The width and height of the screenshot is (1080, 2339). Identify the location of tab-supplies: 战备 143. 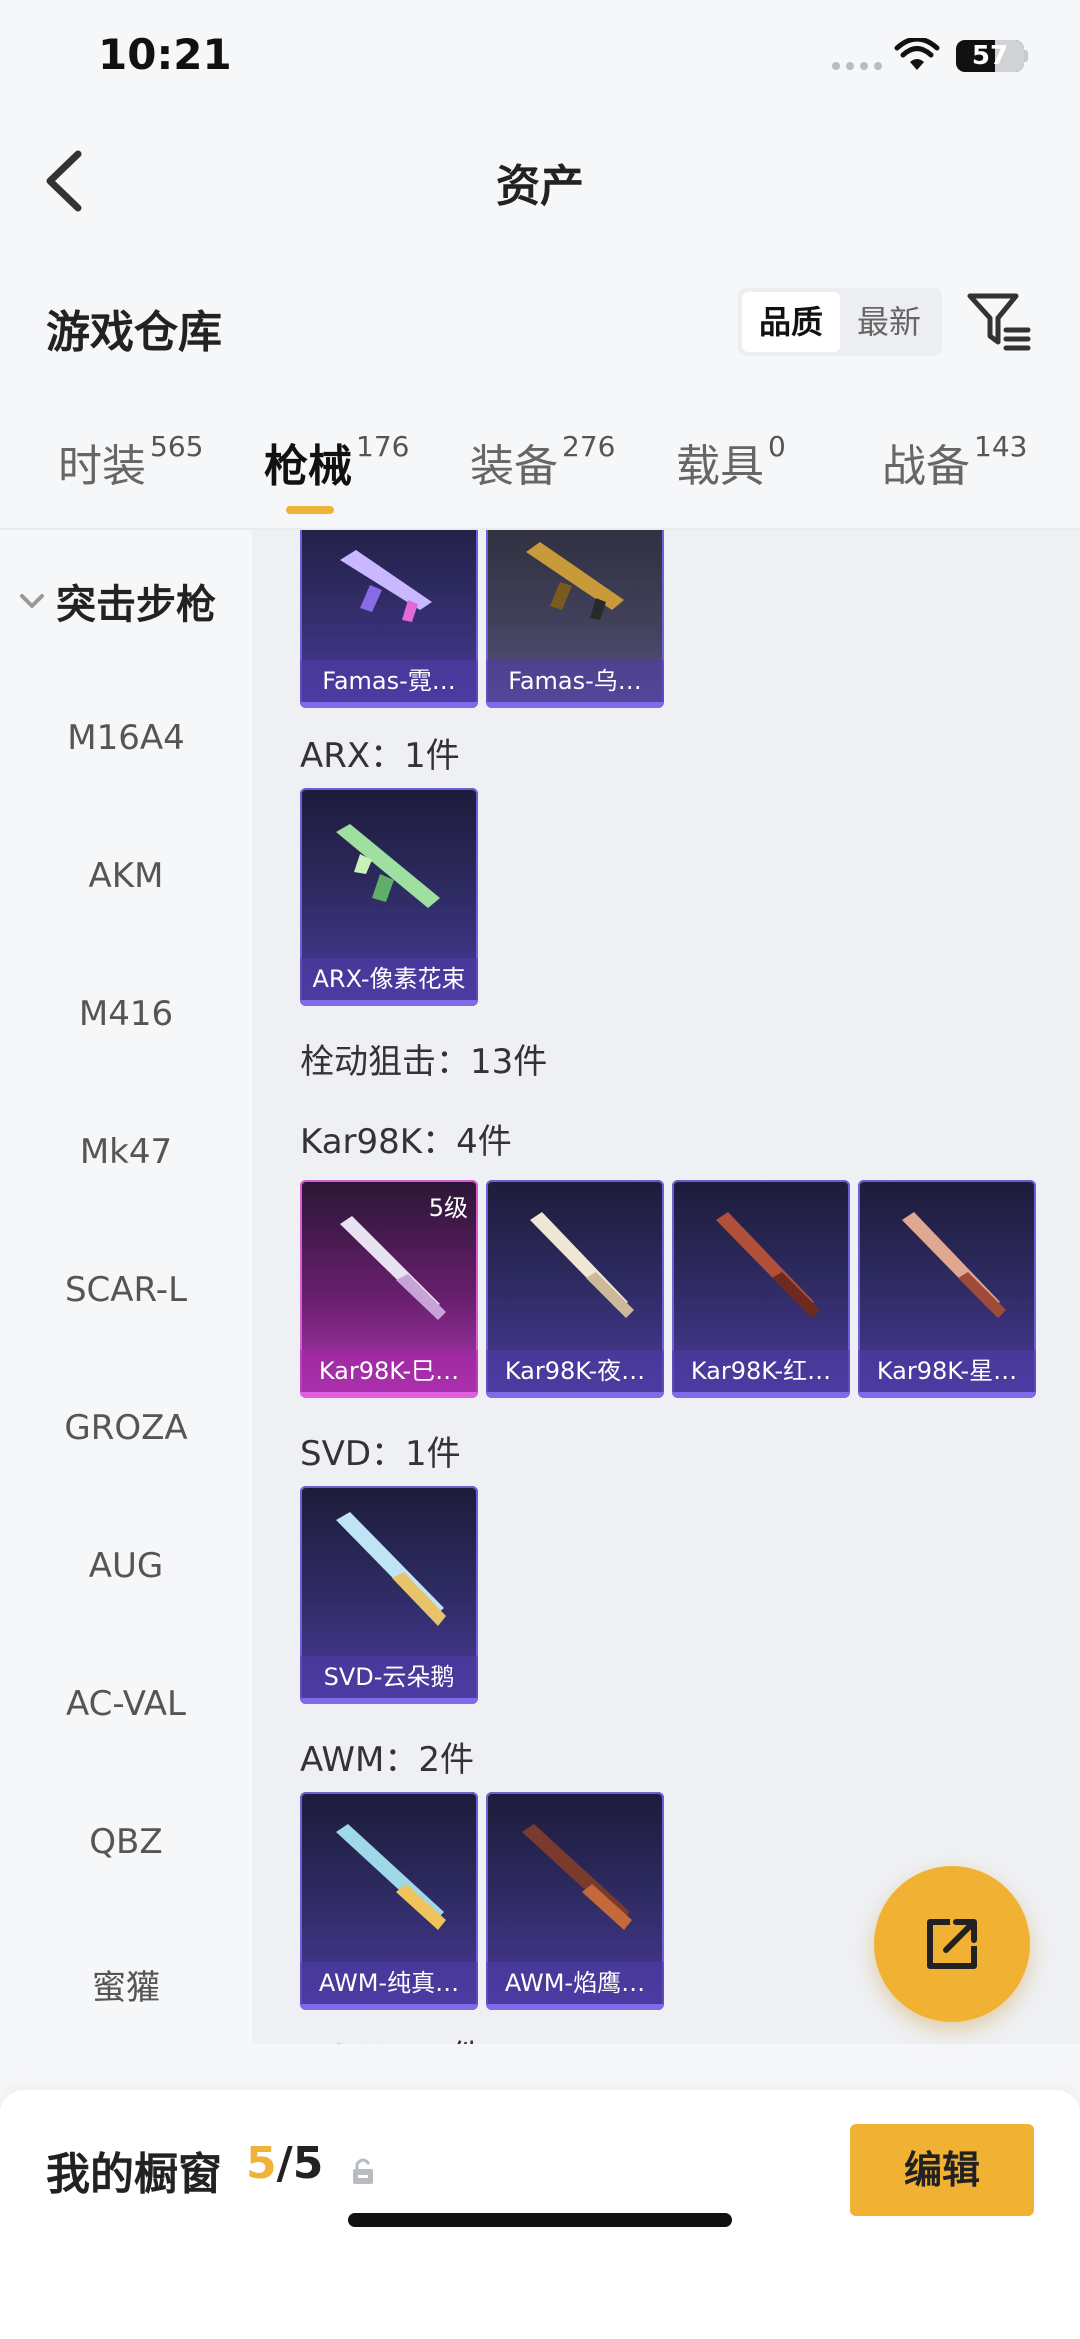
(954, 462).